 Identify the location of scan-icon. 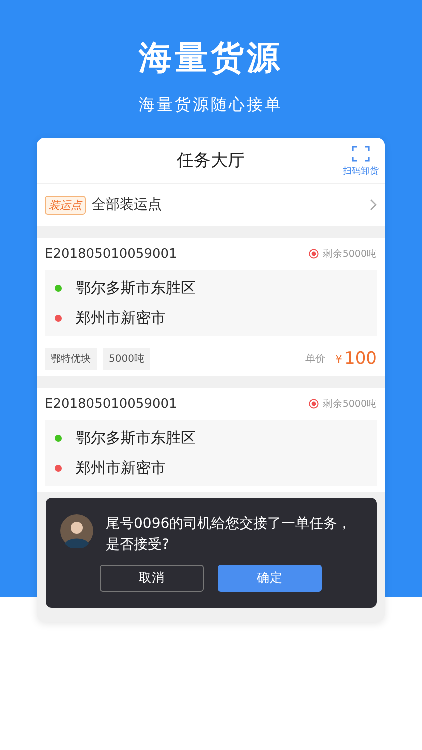
(361, 154).